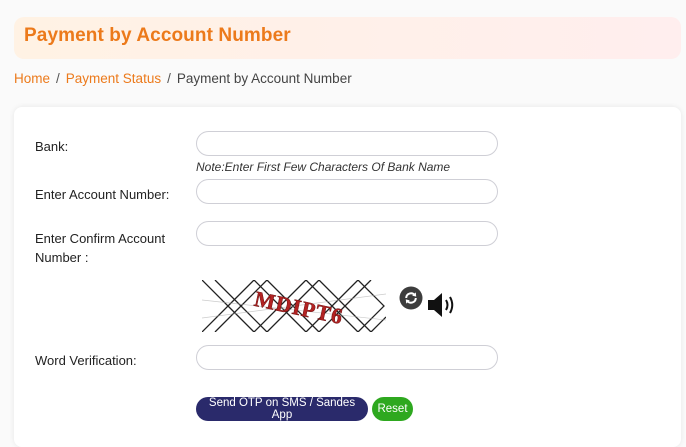 The image size is (686, 447). What do you see at coordinates (347, 38) in the screenshot?
I see `page-header: Payment by Account Number` at bounding box center [347, 38].